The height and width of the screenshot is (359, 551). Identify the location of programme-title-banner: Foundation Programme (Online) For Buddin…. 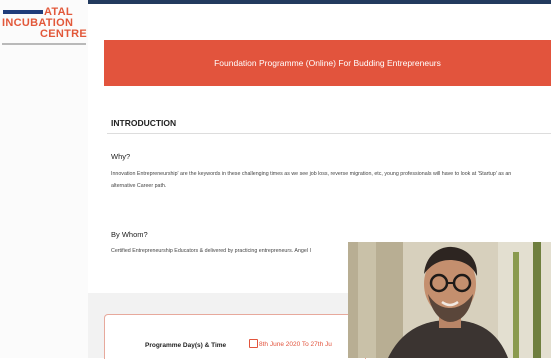
(327, 63).